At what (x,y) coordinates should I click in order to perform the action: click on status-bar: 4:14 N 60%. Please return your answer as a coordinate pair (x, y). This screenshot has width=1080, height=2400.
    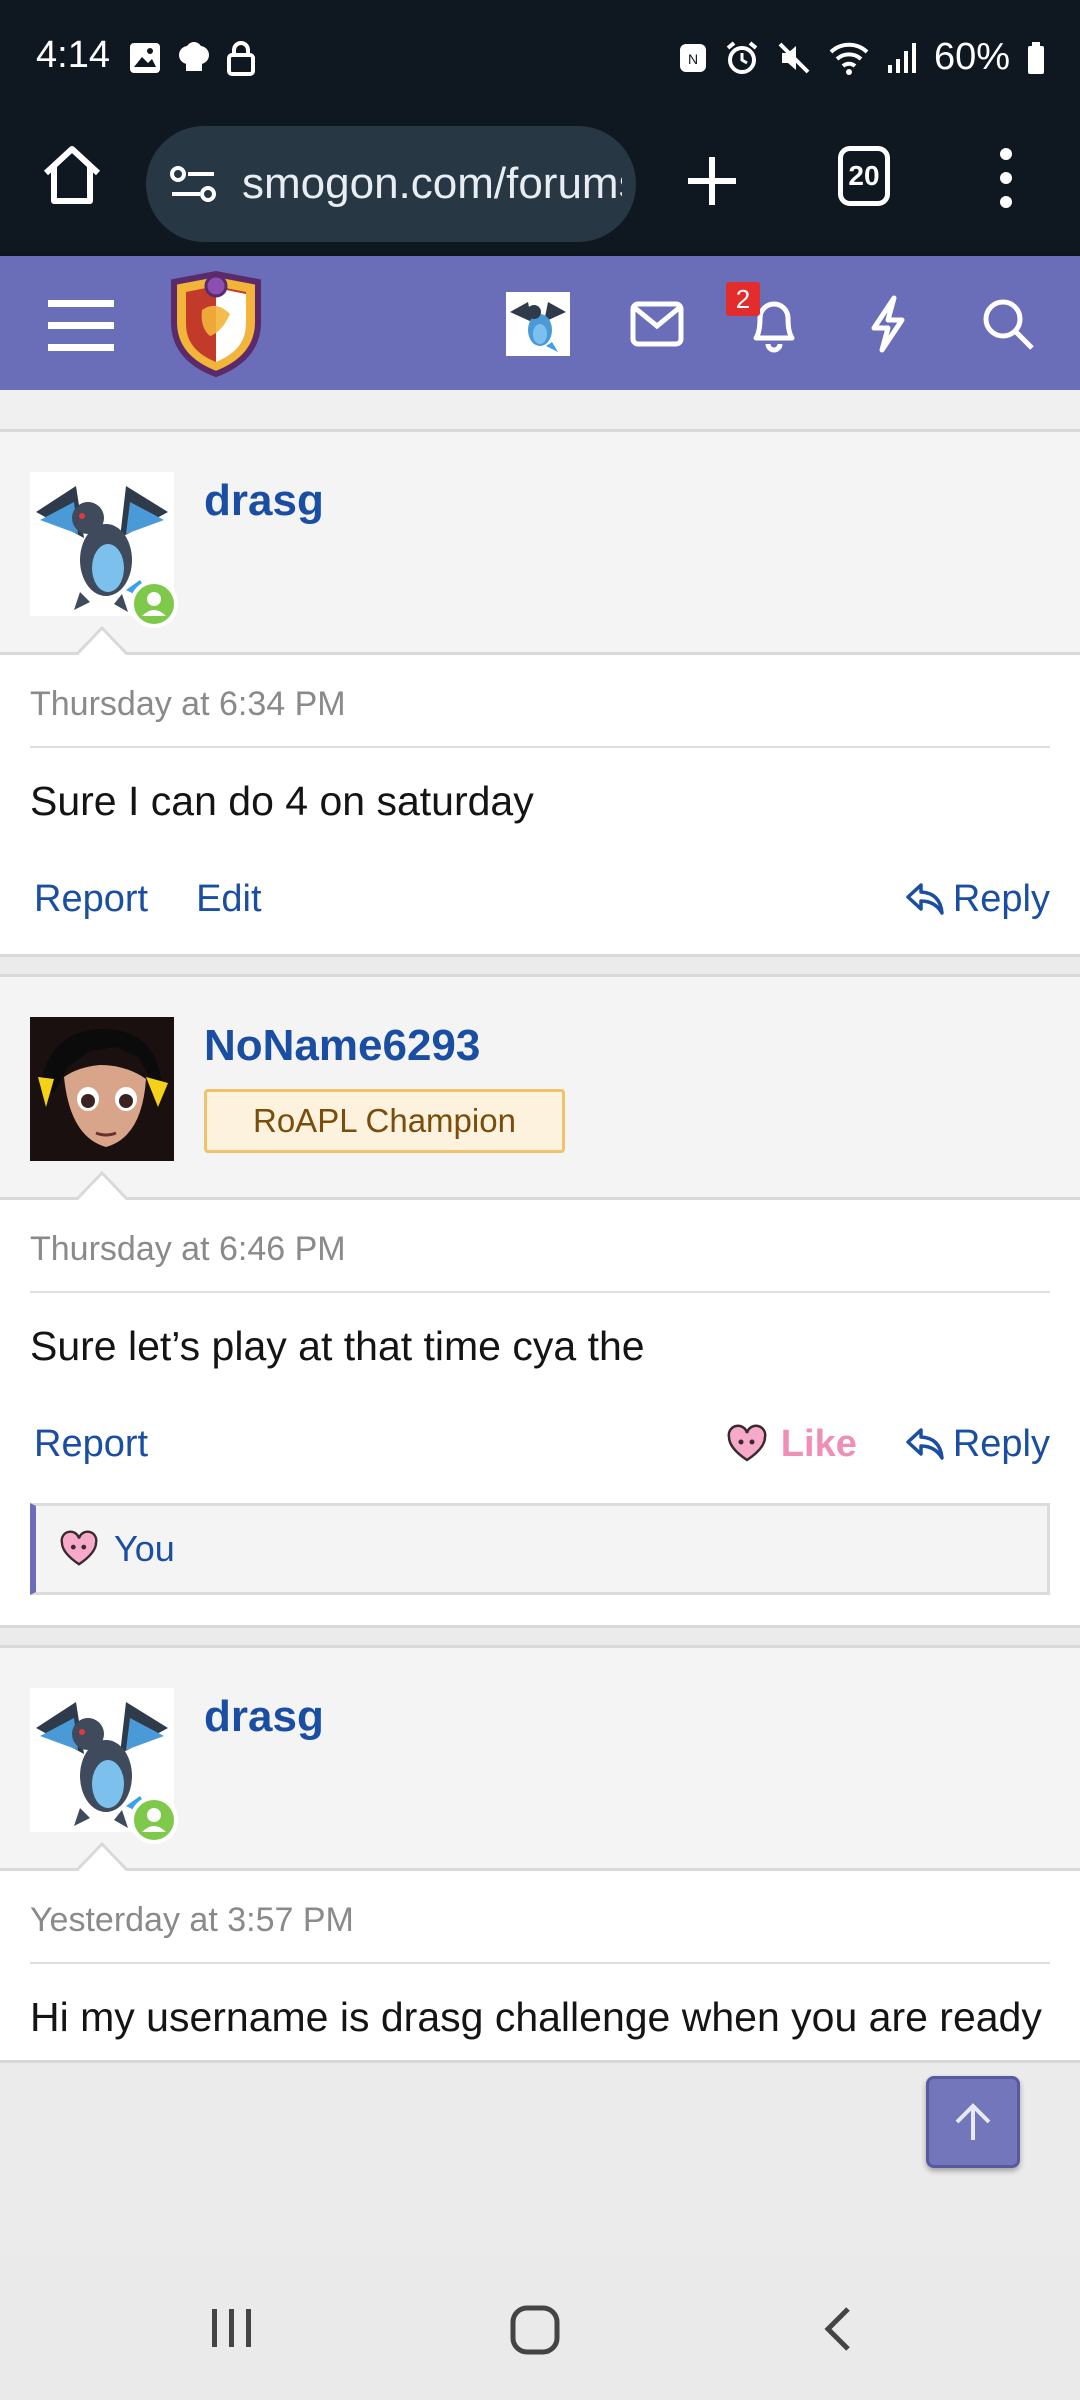
    Looking at the image, I should click on (540, 59).